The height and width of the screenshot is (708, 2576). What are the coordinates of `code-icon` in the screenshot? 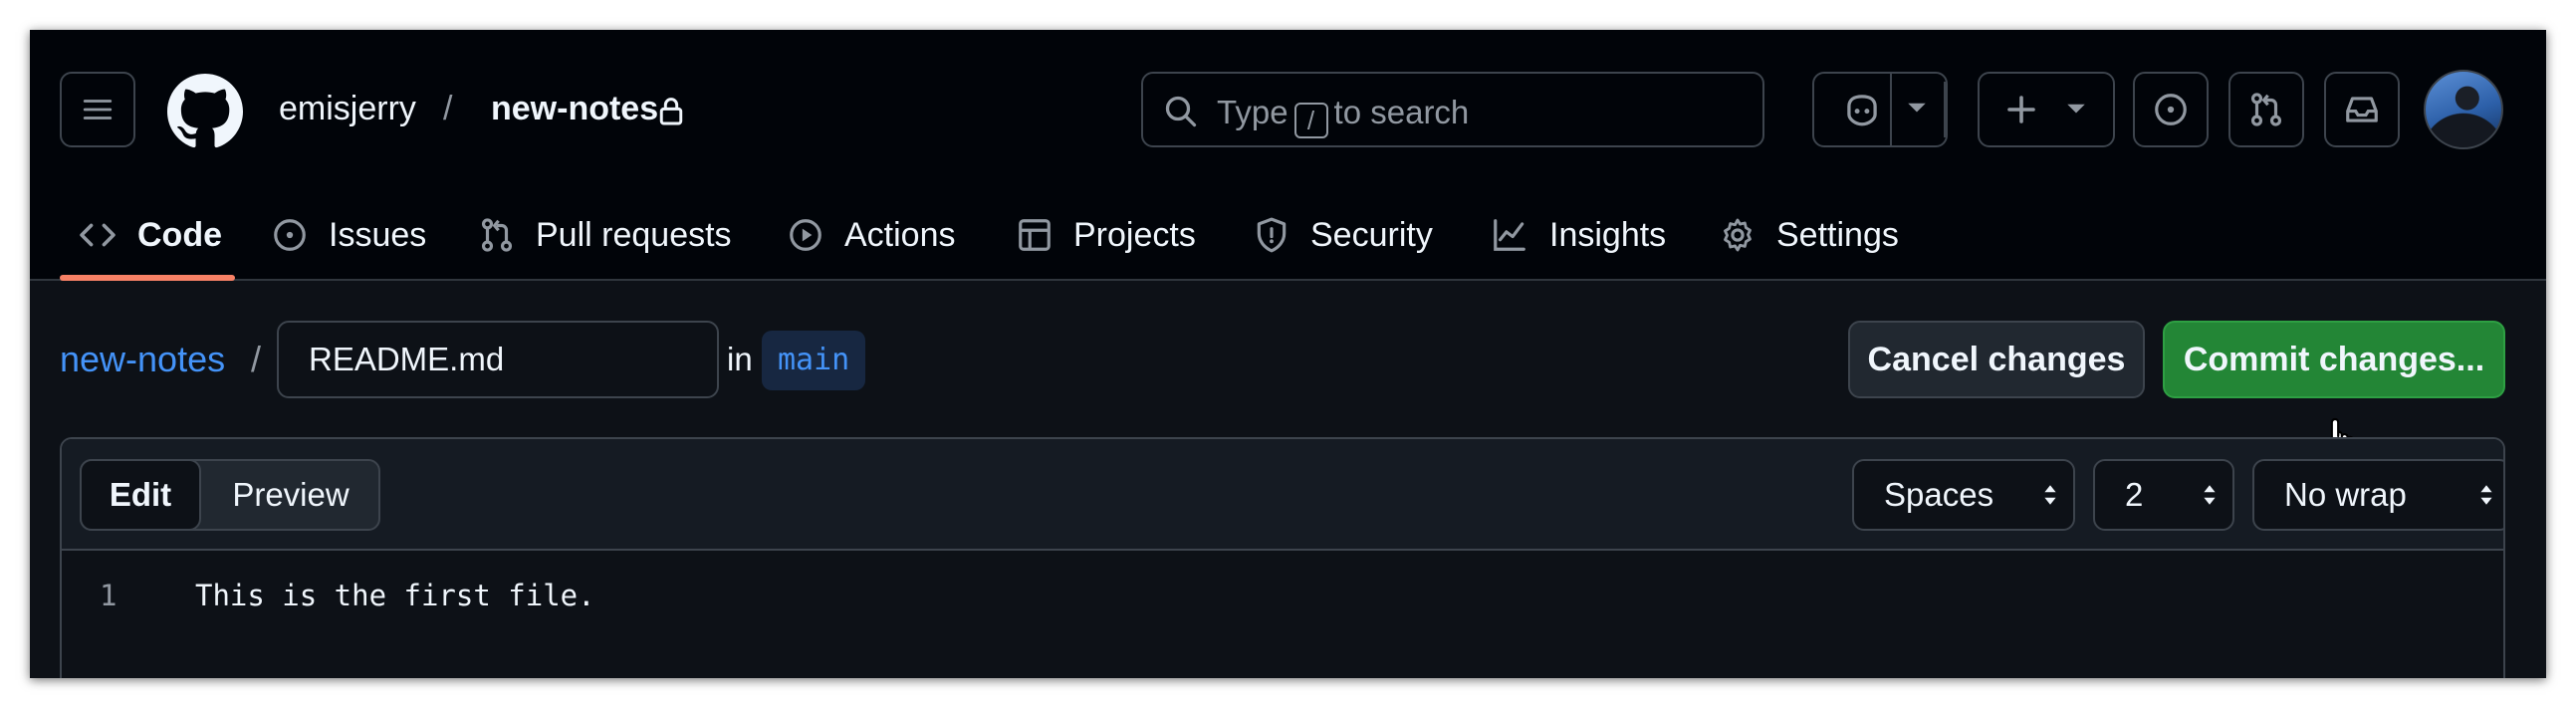 It's located at (98, 235).